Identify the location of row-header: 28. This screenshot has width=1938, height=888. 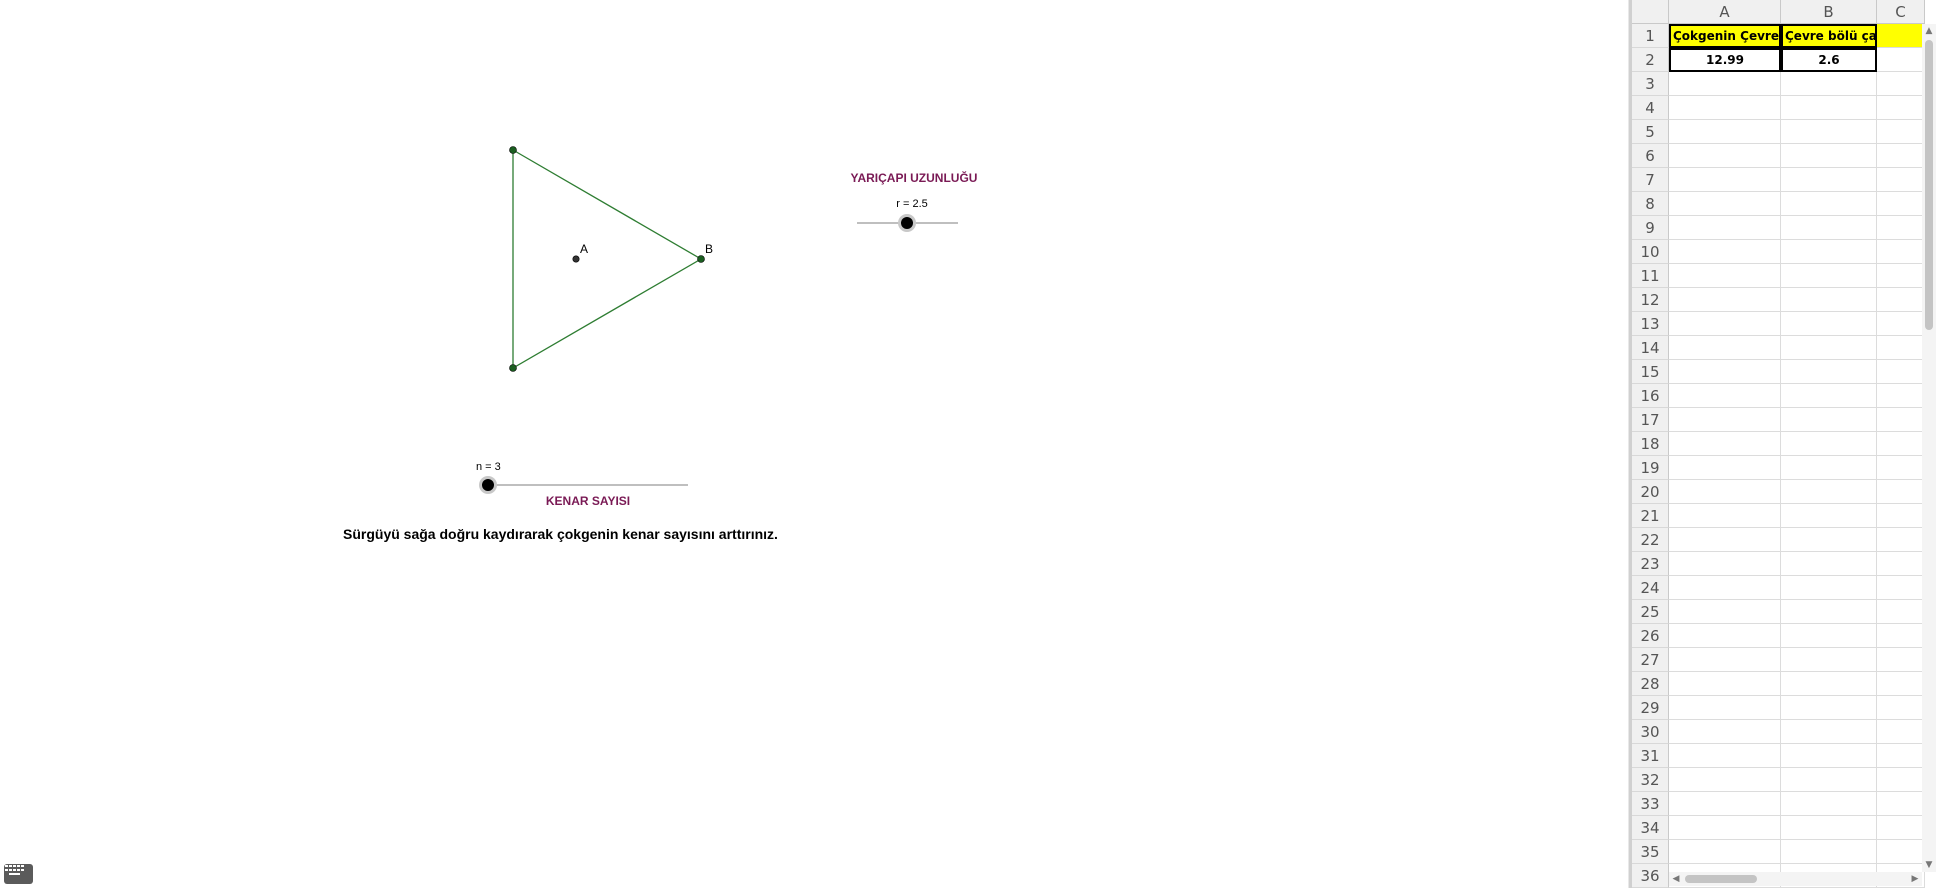
(1650, 684).